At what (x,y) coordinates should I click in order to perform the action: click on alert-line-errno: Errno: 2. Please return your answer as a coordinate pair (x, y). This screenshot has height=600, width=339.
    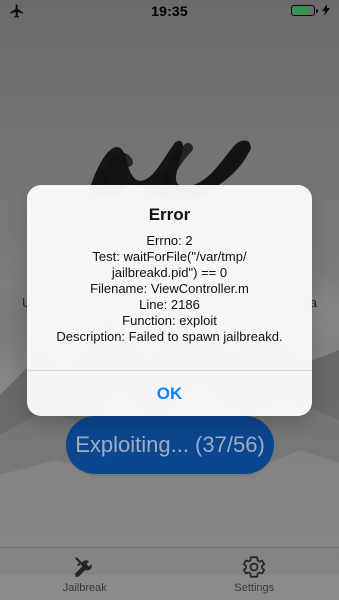
    Looking at the image, I should click on (169, 240).